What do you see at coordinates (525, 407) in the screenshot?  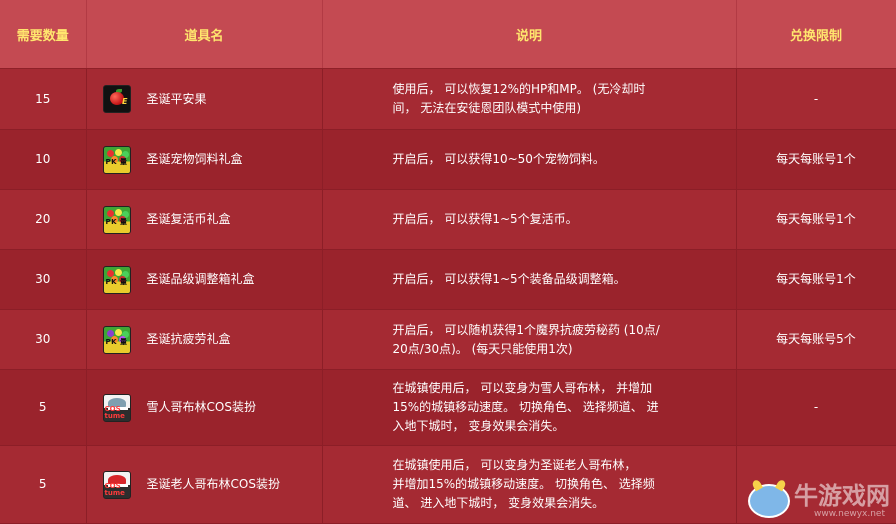 I see `description-line: 15%的城镇移动速度。 切换角色、 选择频道、 进` at bounding box center [525, 407].